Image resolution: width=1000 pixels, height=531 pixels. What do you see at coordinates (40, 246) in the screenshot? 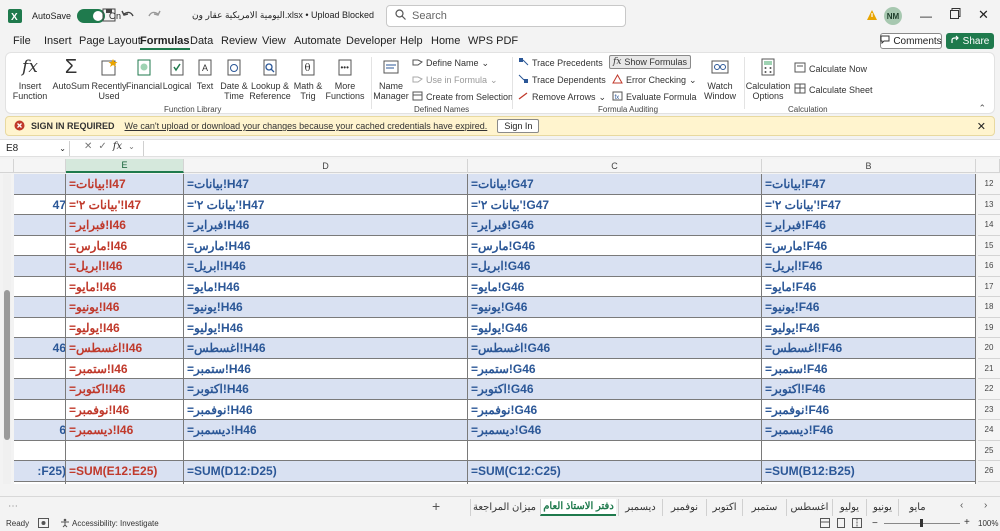
I see `cell-f15` at bounding box center [40, 246].